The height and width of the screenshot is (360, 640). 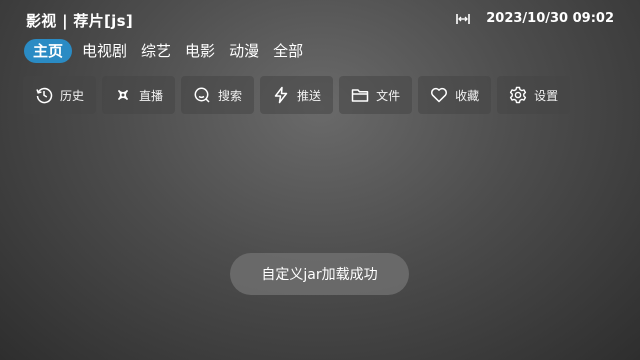 I want to click on search-label: 搜索, so click(x=230, y=95).